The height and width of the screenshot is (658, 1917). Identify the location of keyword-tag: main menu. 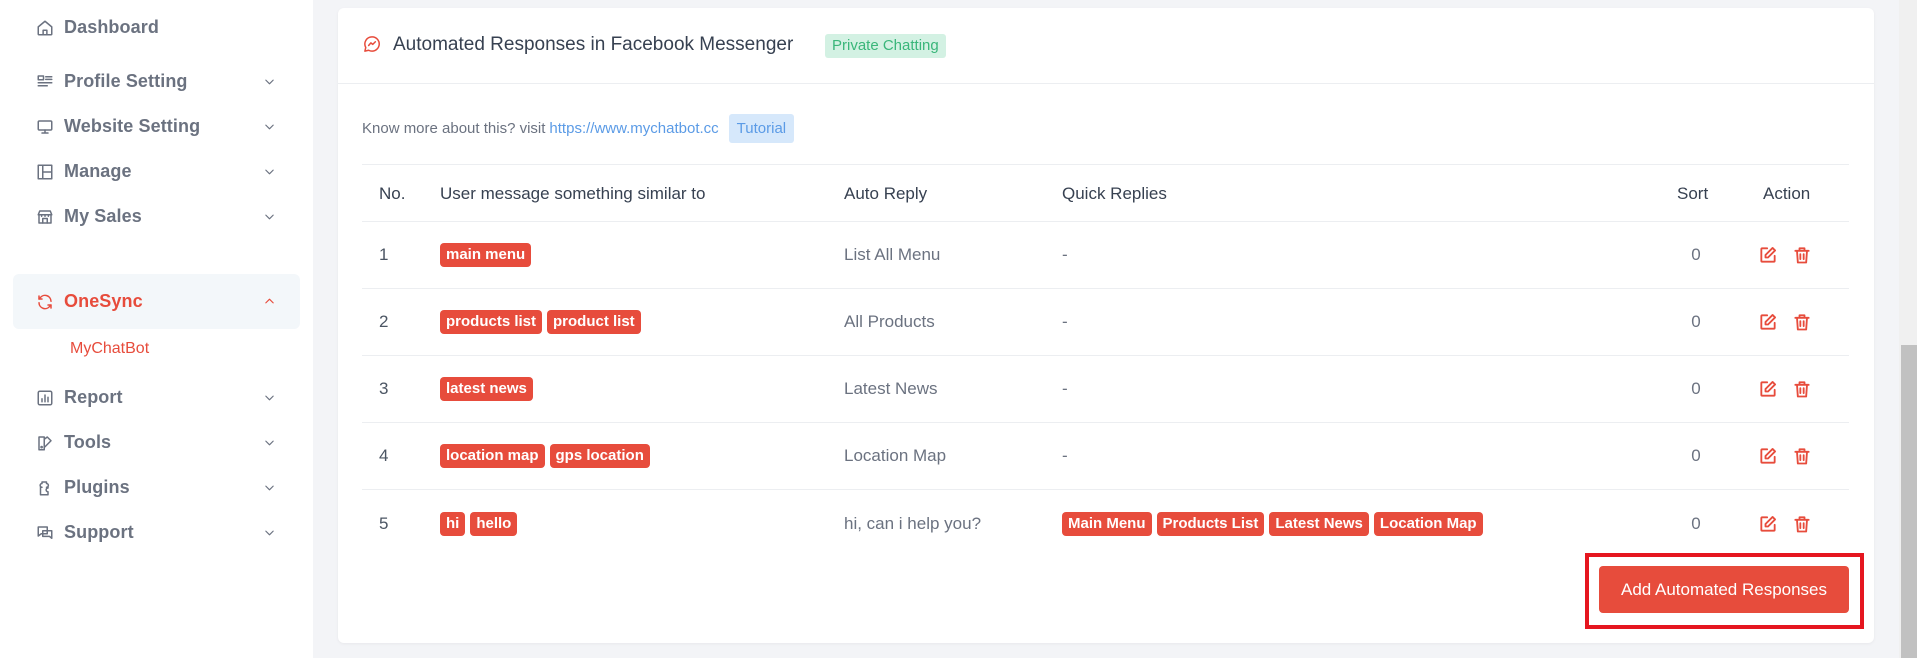
(486, 255).